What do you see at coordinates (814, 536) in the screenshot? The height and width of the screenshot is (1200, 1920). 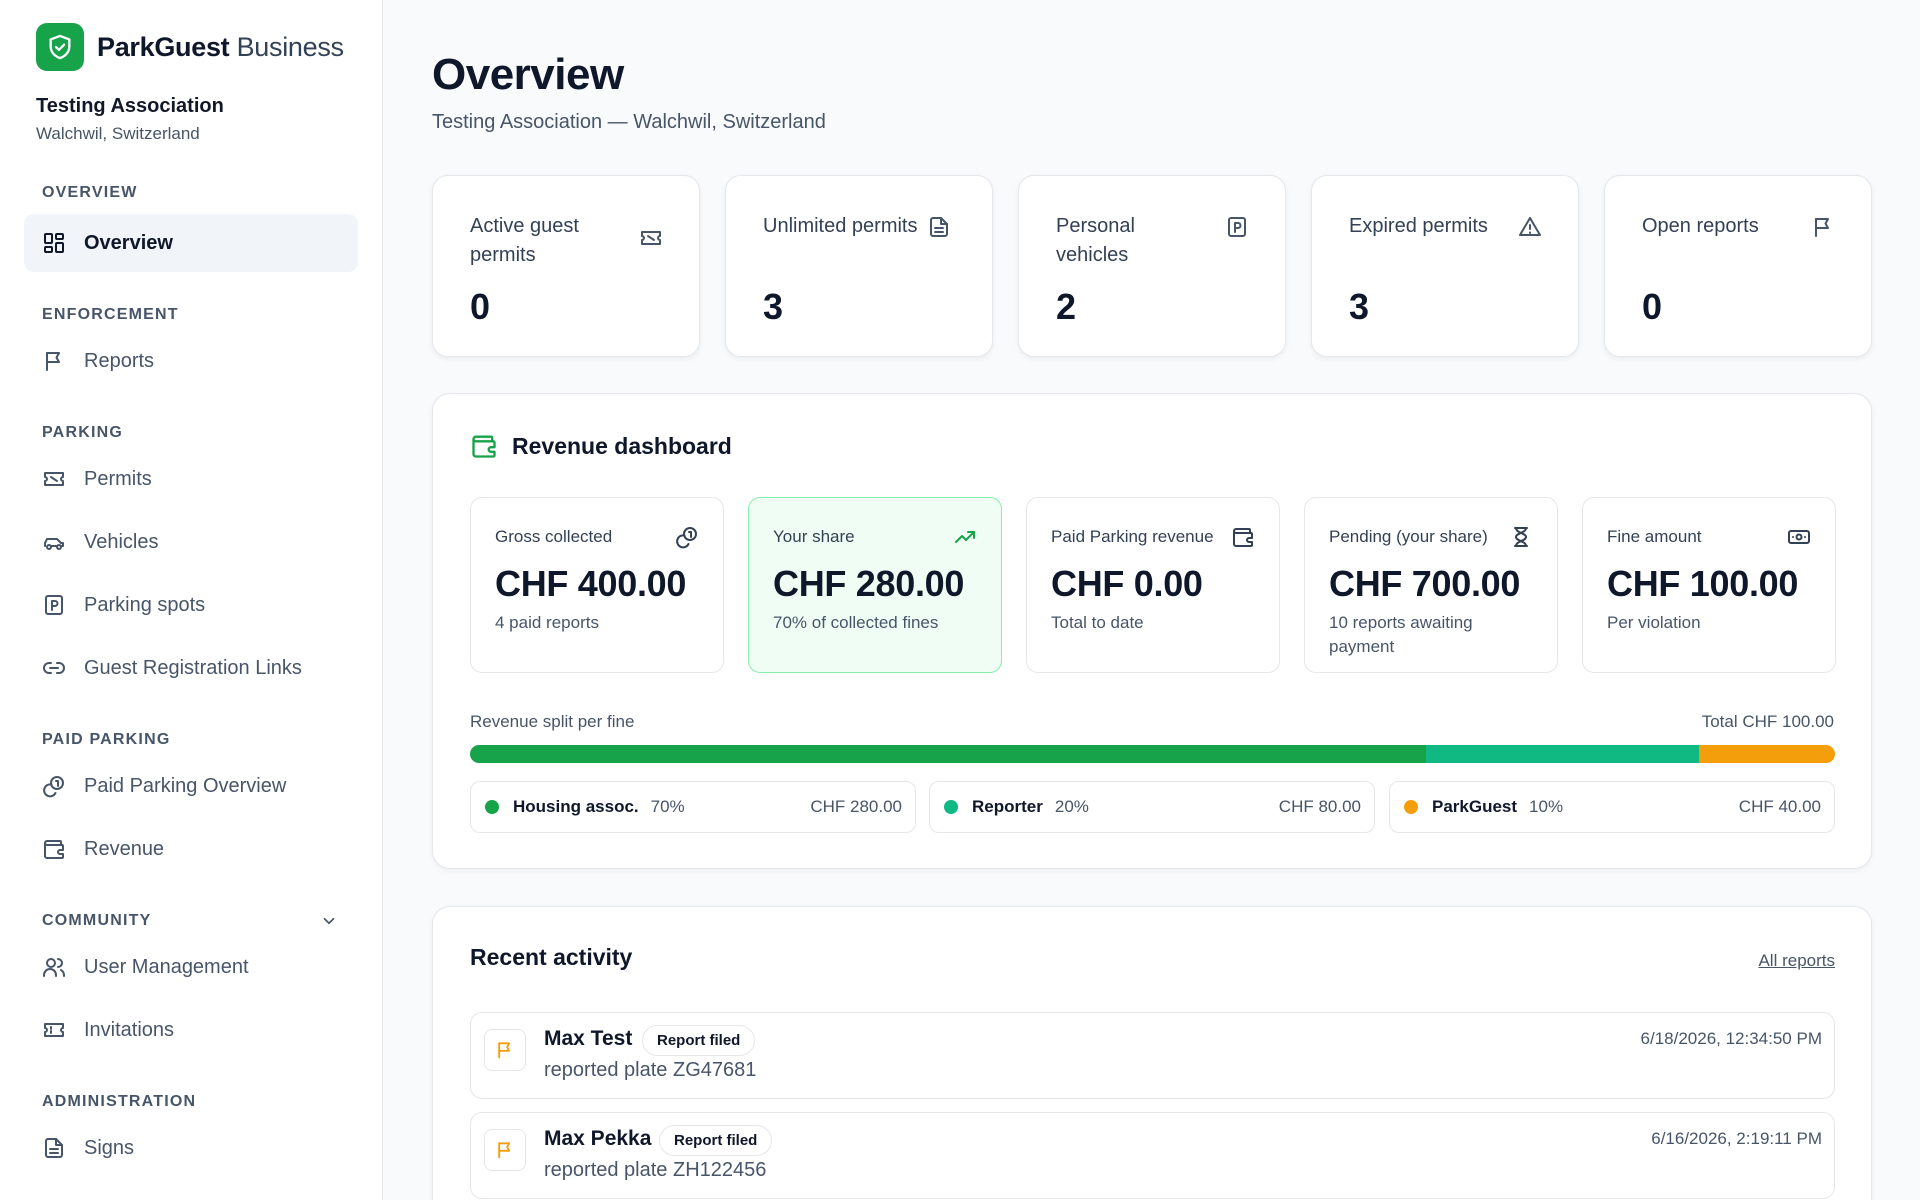 I see `revenue-card-label: Your share` at bounding box center [814, 536].